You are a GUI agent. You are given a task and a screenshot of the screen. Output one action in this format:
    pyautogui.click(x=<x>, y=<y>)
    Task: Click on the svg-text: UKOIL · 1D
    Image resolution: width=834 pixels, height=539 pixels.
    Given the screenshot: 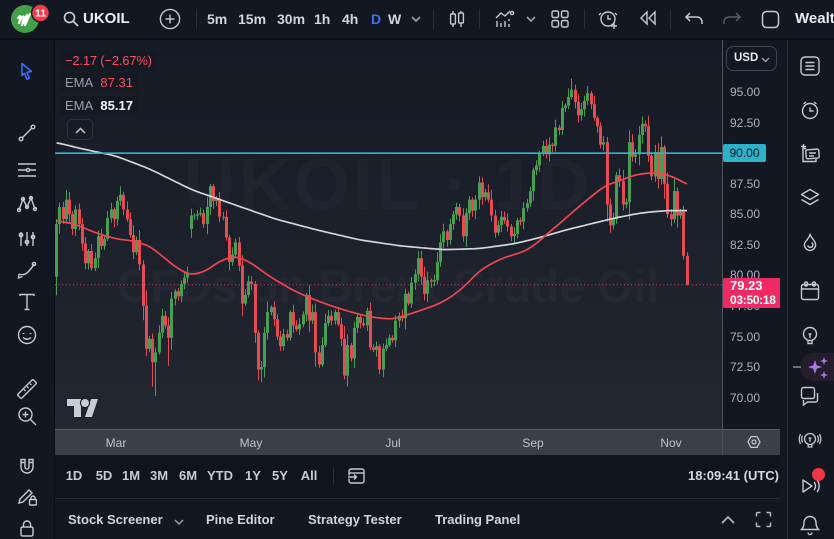 What is the action you would take?
    pyautogui.click(x=388, y=185)
    